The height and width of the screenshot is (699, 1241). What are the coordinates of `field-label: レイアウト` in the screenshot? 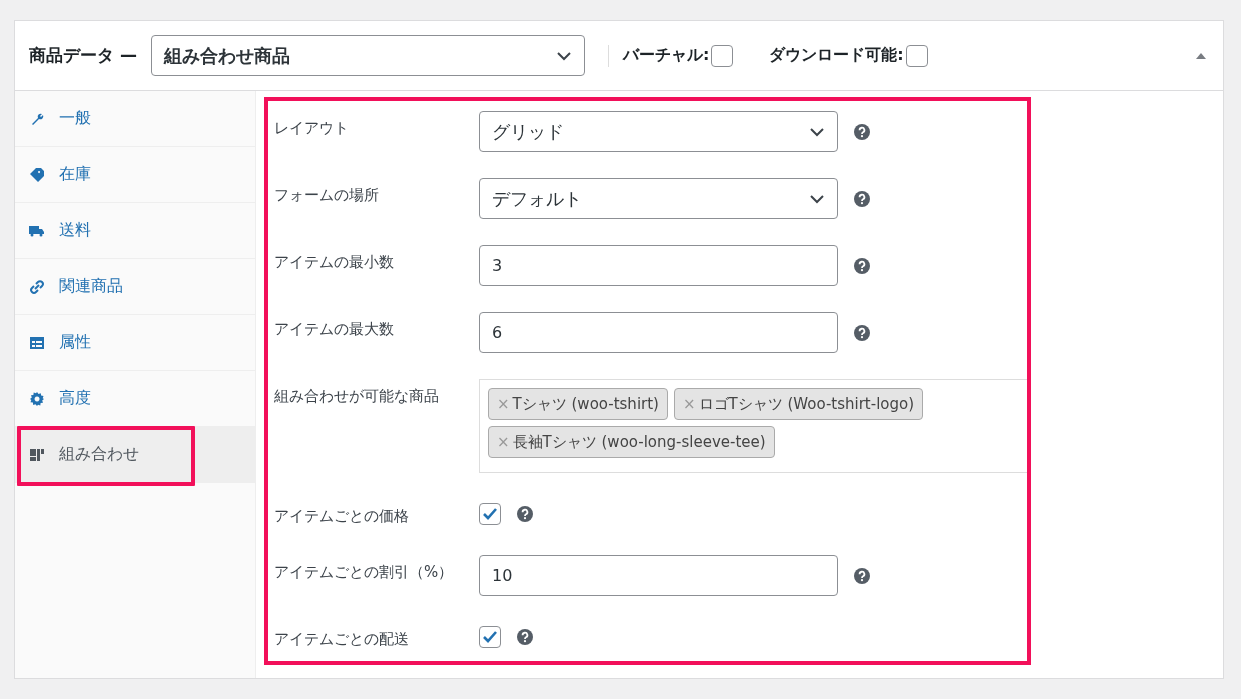 It's located at (312, 128).